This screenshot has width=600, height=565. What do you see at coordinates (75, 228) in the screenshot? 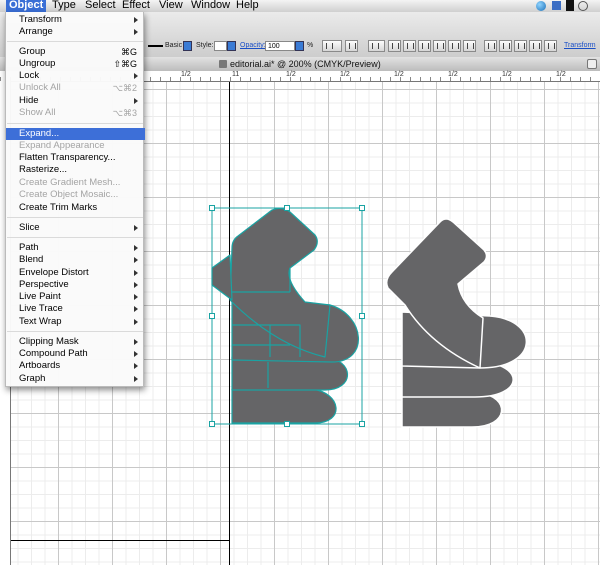
I see `menu-item-slice: Slice` at bounding box center [75, 228].